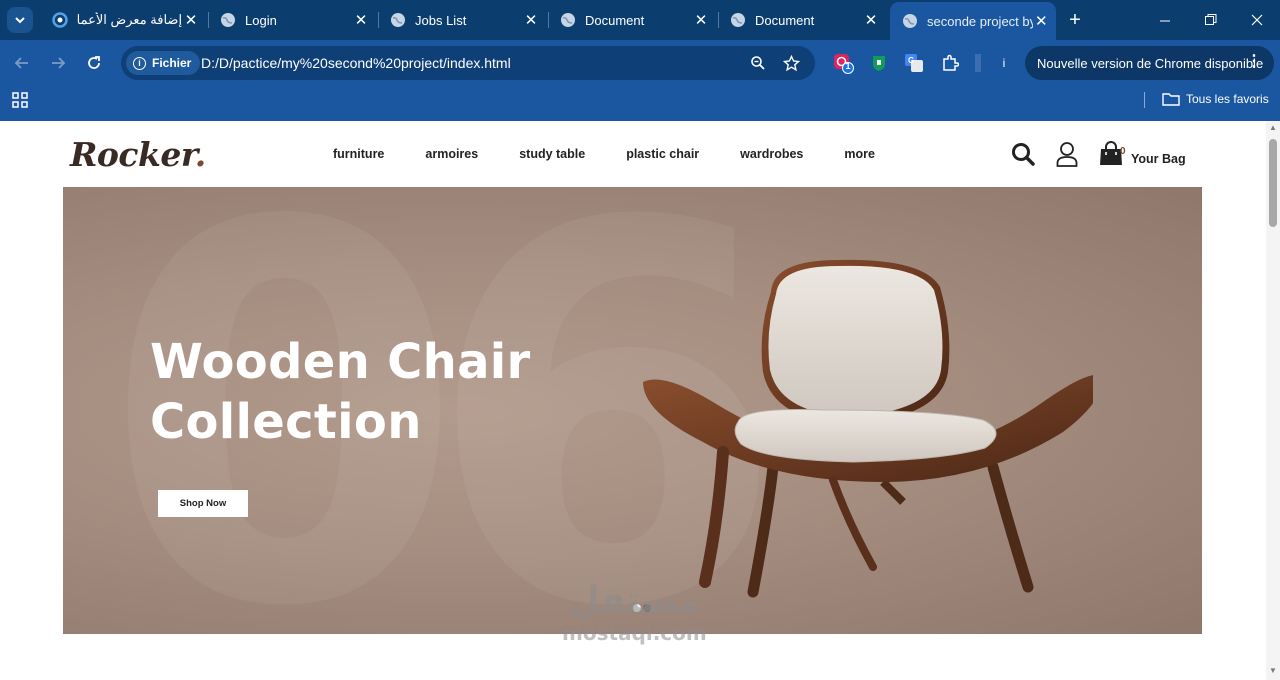  What do you see at coordinates (1165, 20) in the screenshot?
I see `minimize-icon` at bounding box center [1165, 20].